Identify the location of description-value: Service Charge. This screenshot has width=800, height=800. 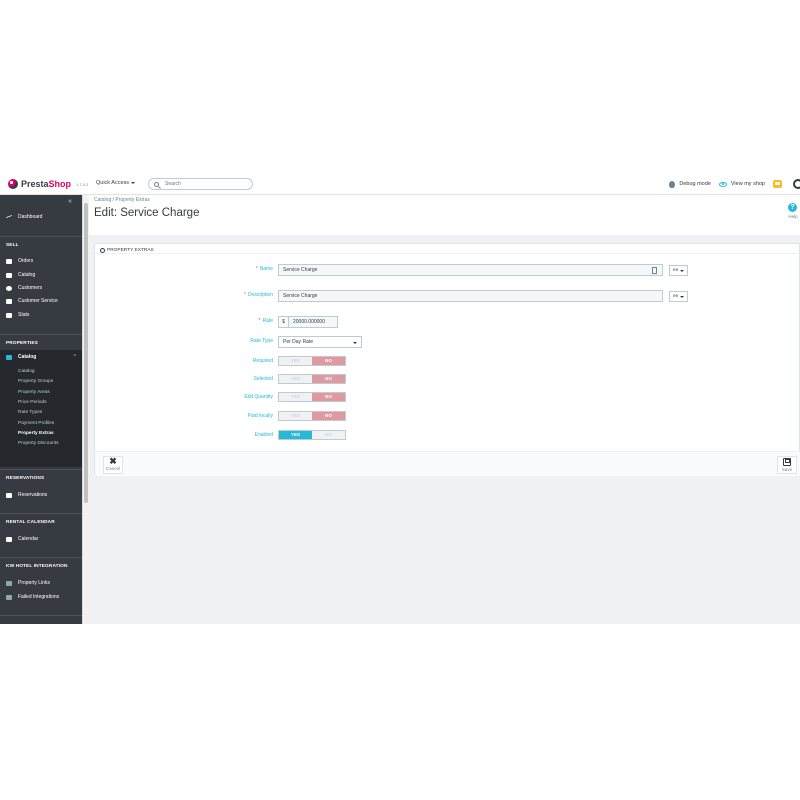
(300, 296).